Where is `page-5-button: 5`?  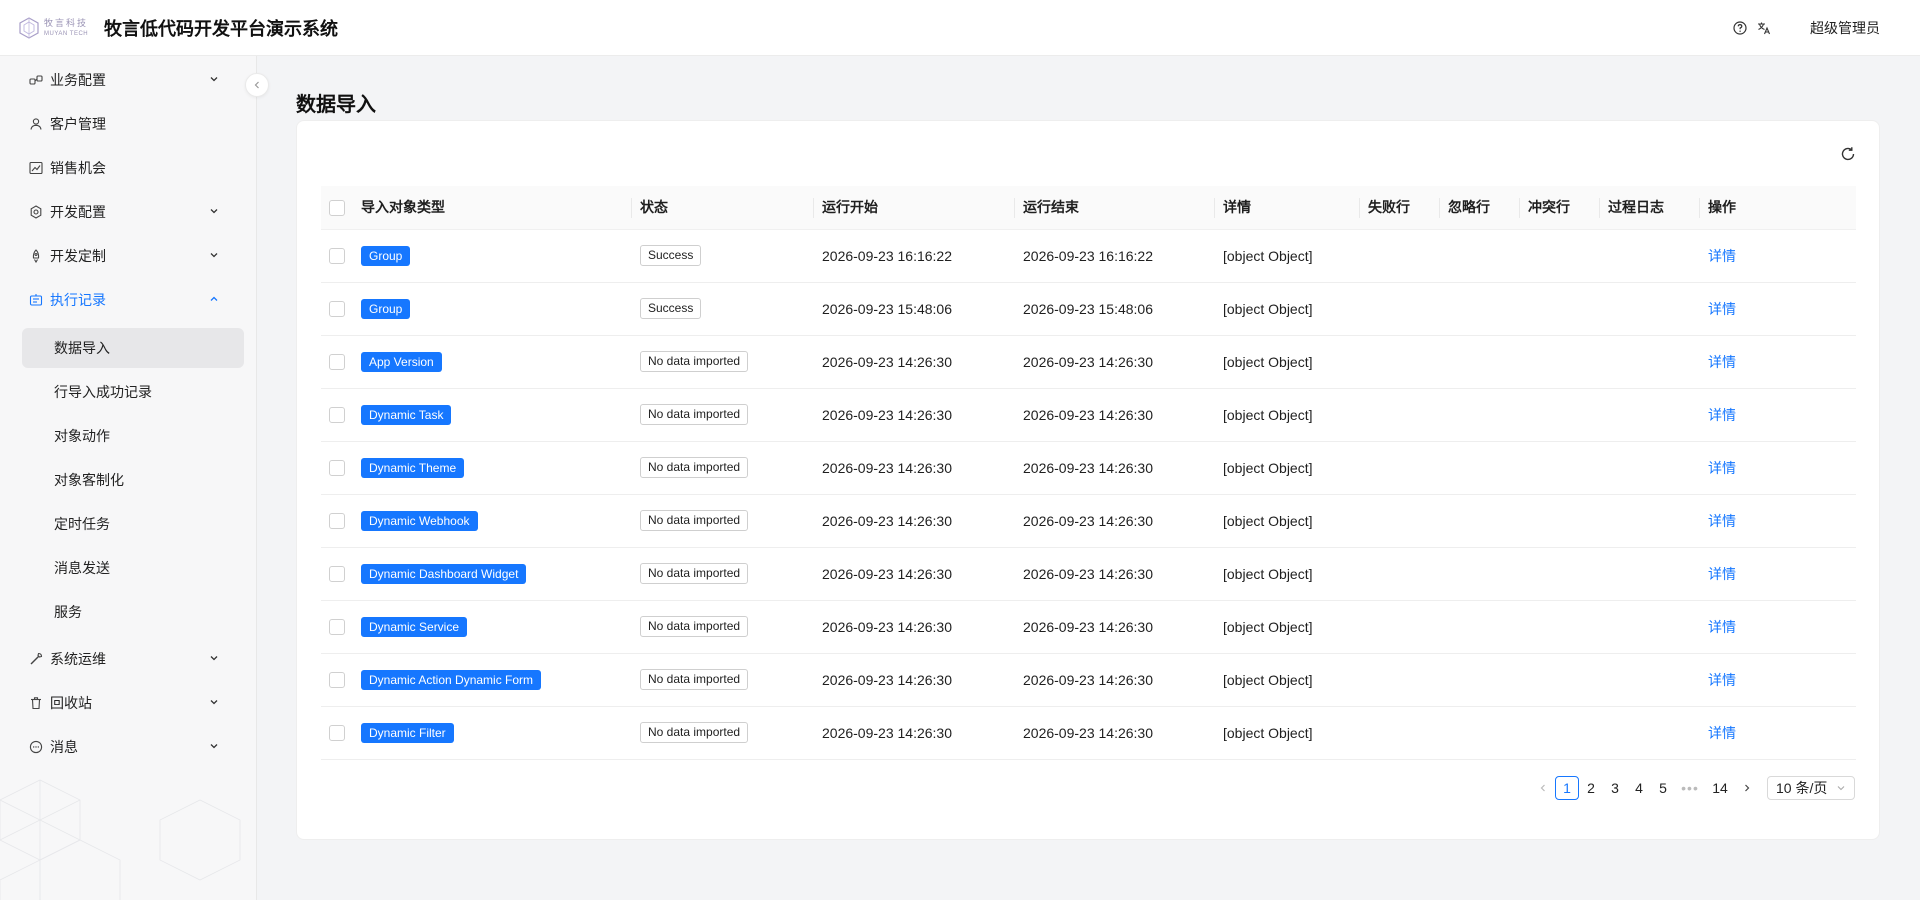 page-5-button: 5 is located at coordinates (1663, 788).